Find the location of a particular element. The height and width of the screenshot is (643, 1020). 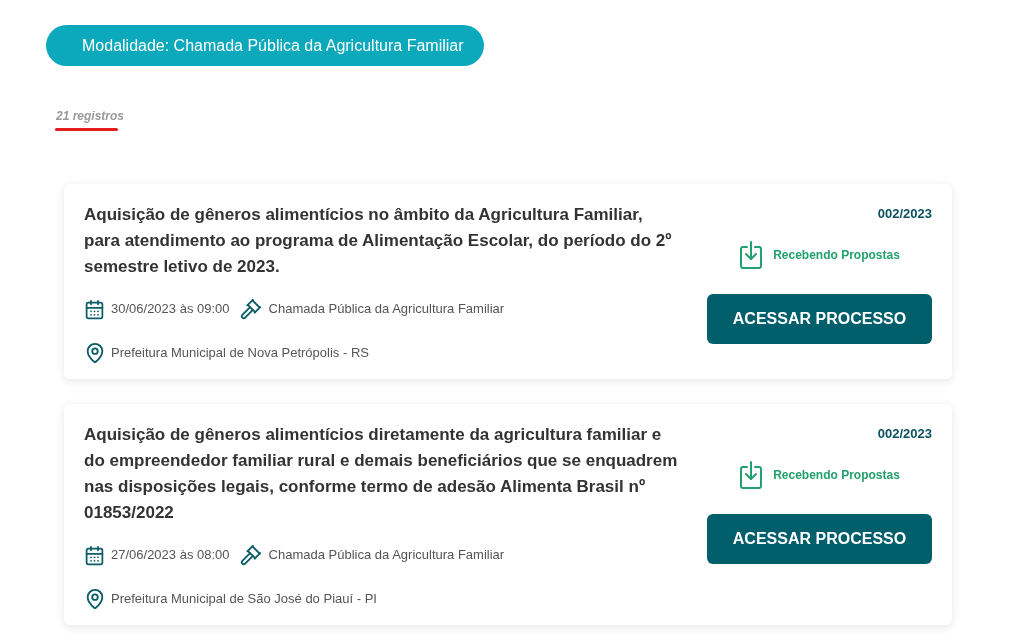

record-count: 21 registros is located at coordinates (90, 116).